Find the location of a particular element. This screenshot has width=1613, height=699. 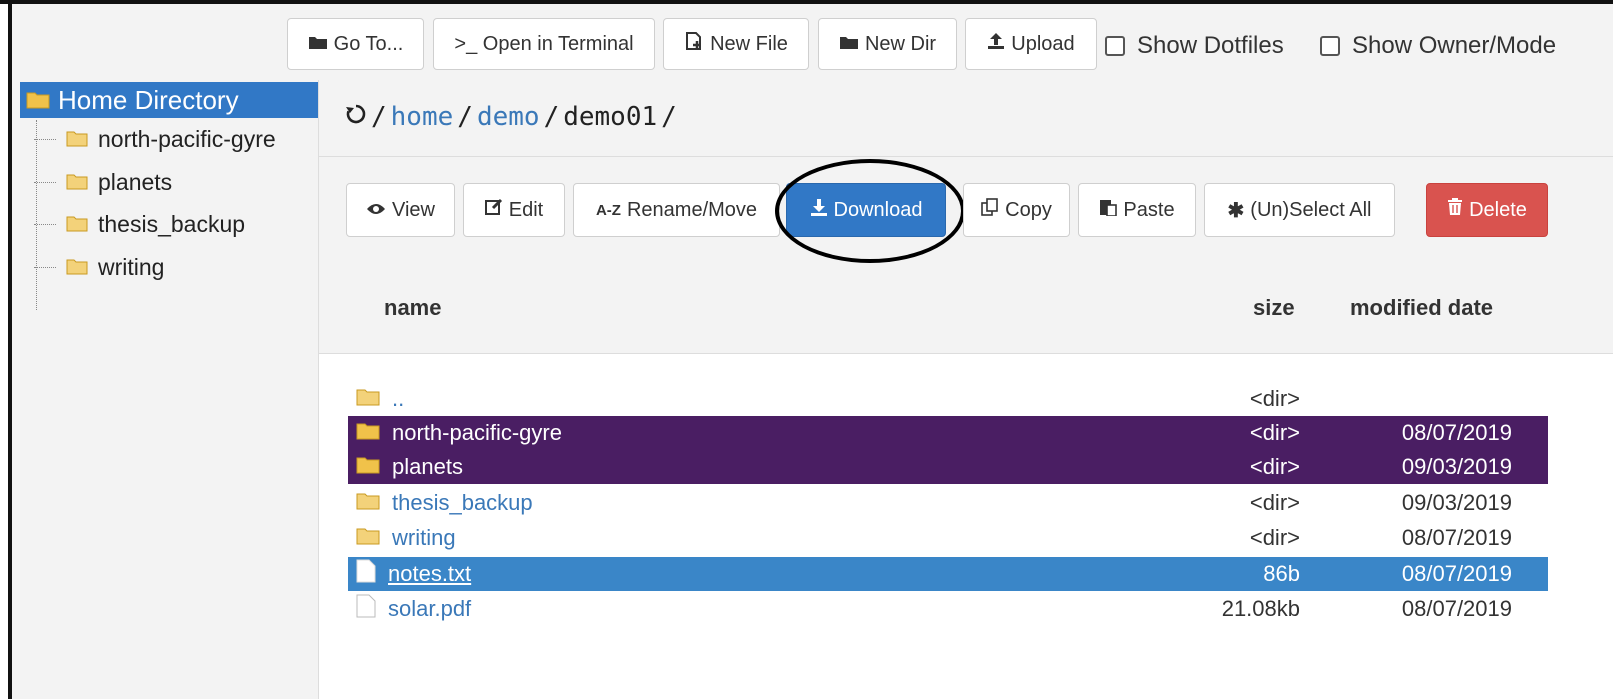

breadcrumb: / home / demo / demo01/ is located at coordinates (511, 117).